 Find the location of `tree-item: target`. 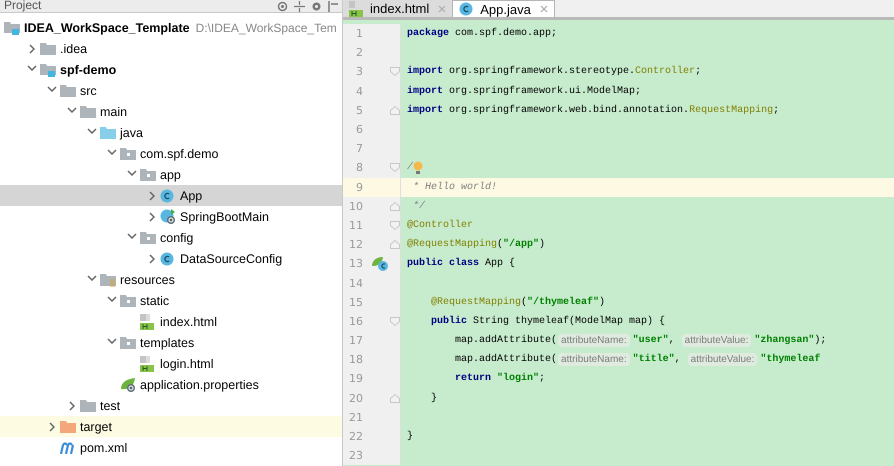

tree-item: target is located at coordinates (171, 426).